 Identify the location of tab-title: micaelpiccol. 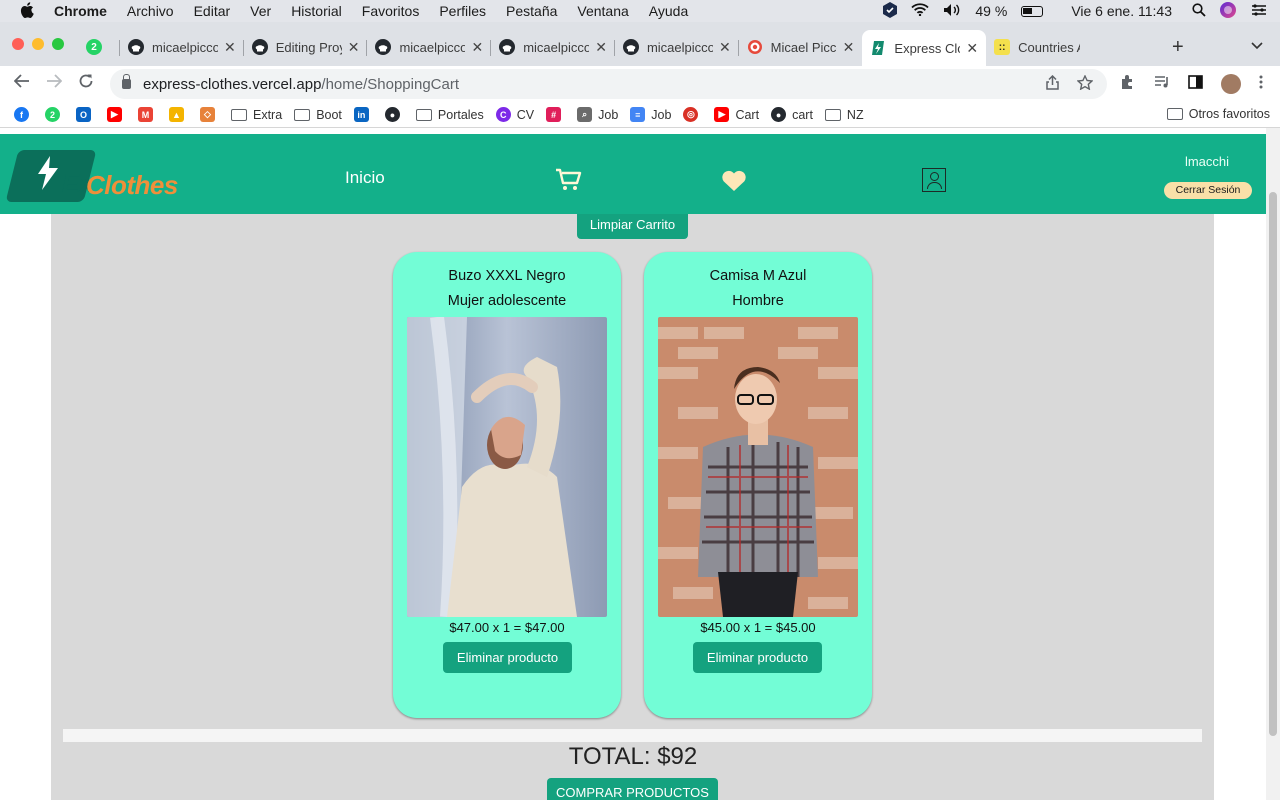
(432, 47).